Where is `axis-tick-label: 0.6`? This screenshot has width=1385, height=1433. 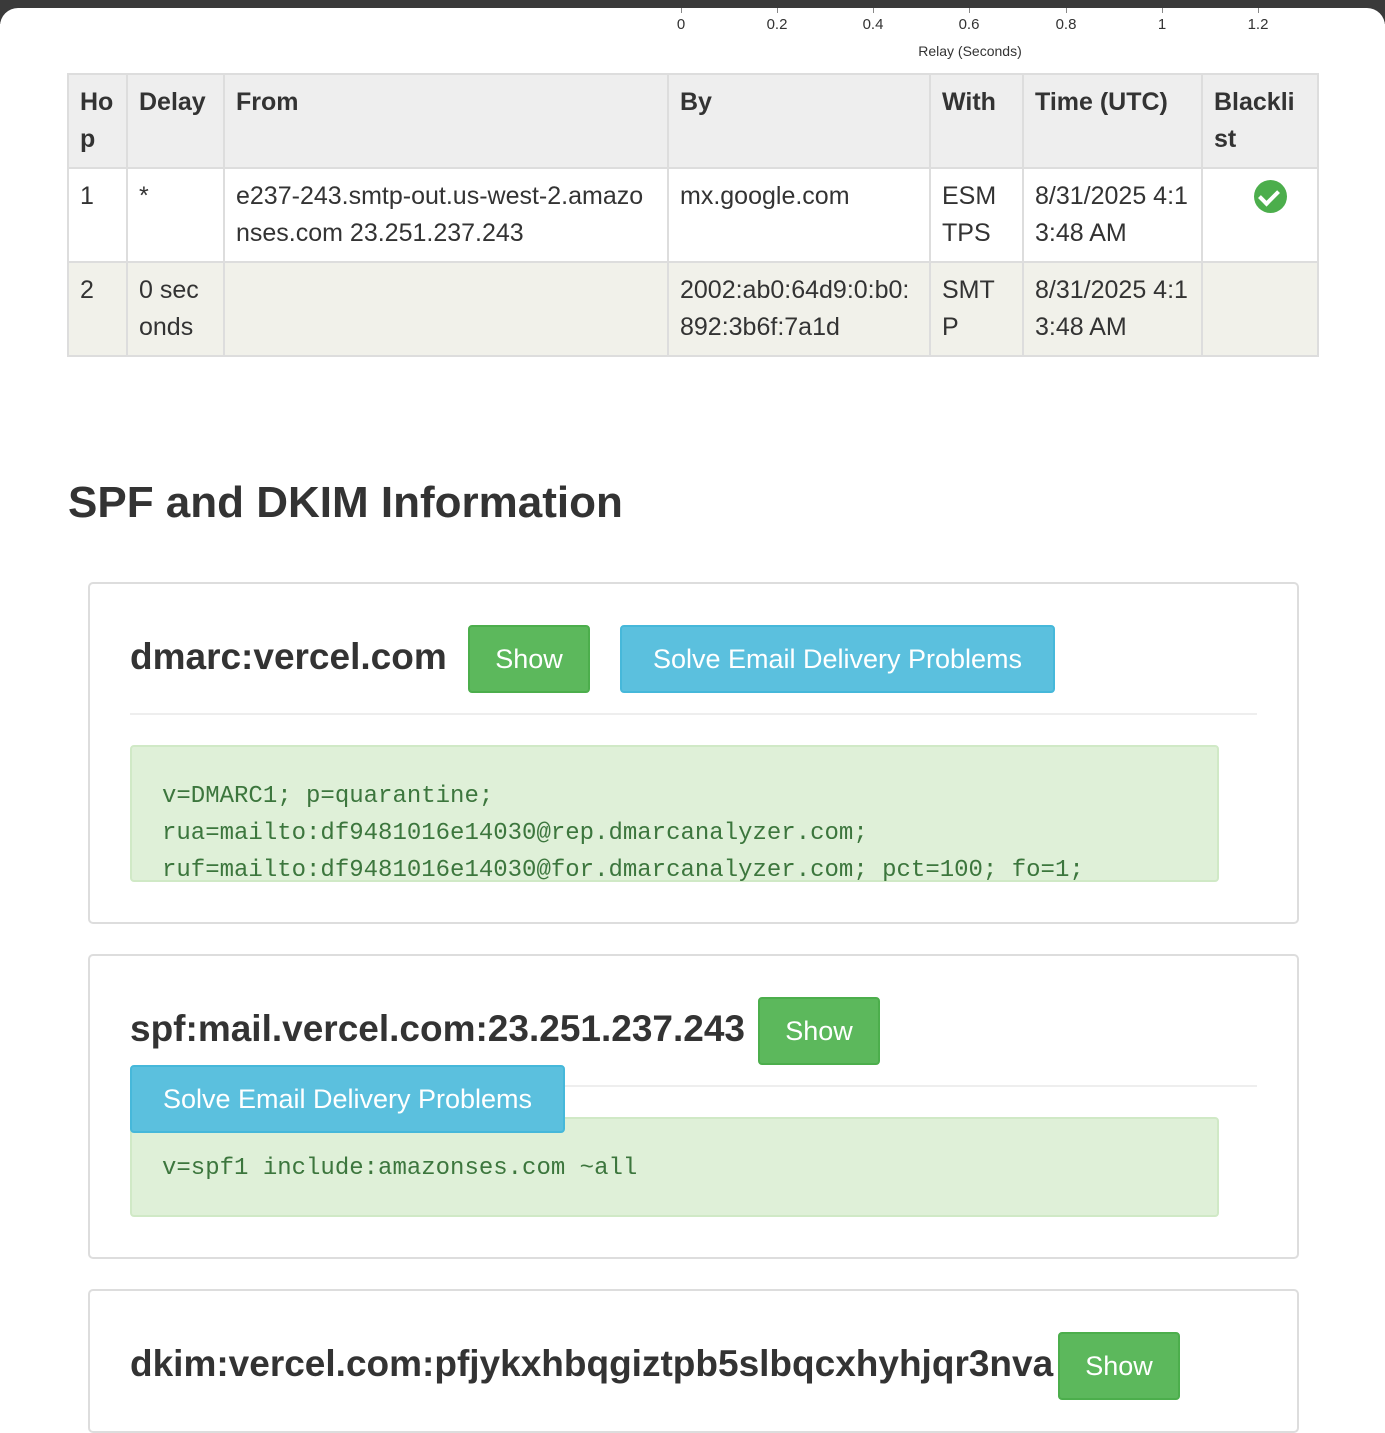 axis-tick-label: 0.6 is located at coordinates (969, 24).